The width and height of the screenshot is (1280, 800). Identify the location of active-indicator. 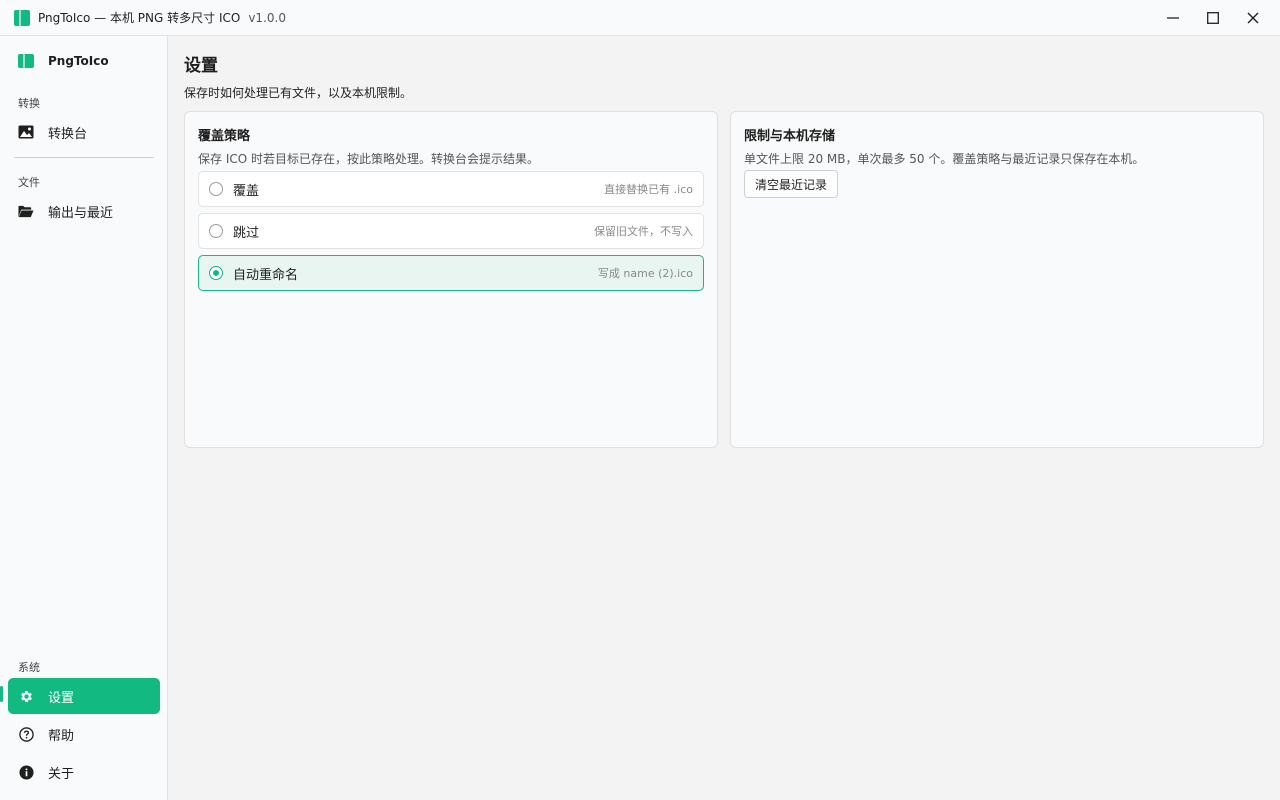
(1, 694).